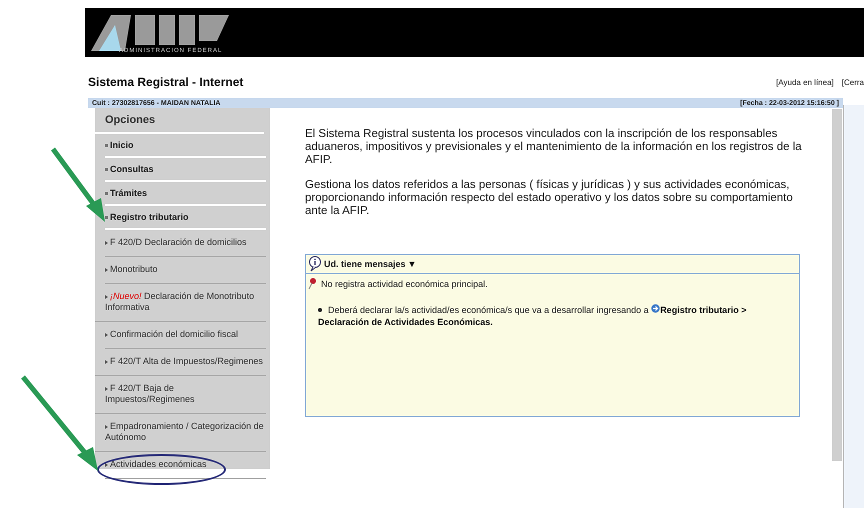 This screenshot has height=508, width=864. What do you see at coordinates (320, 310) in the screenshot?
I see `bullet-icon` at bounding box center [320, 310].